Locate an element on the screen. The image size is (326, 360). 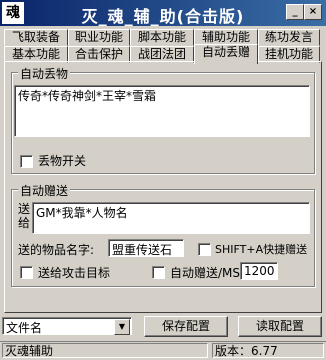
status-bar: 灭魂辅助 版本：6.77 is located at coordinates (163, 350).